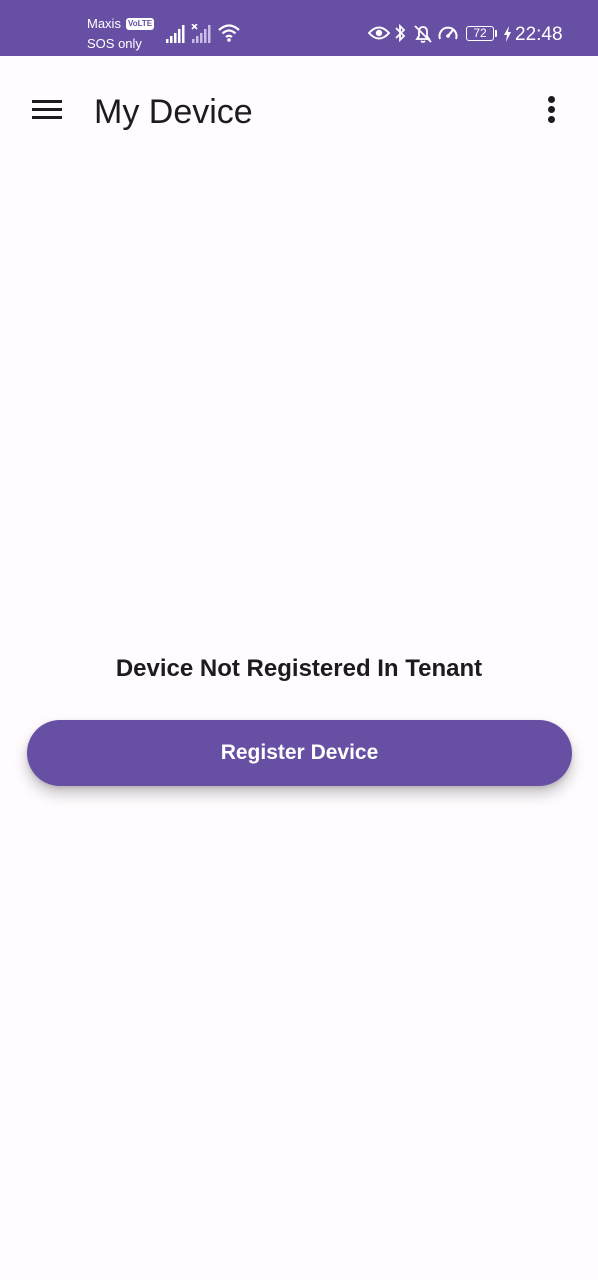  I want to click on top-app-bar: My Device, so click(299, 112).